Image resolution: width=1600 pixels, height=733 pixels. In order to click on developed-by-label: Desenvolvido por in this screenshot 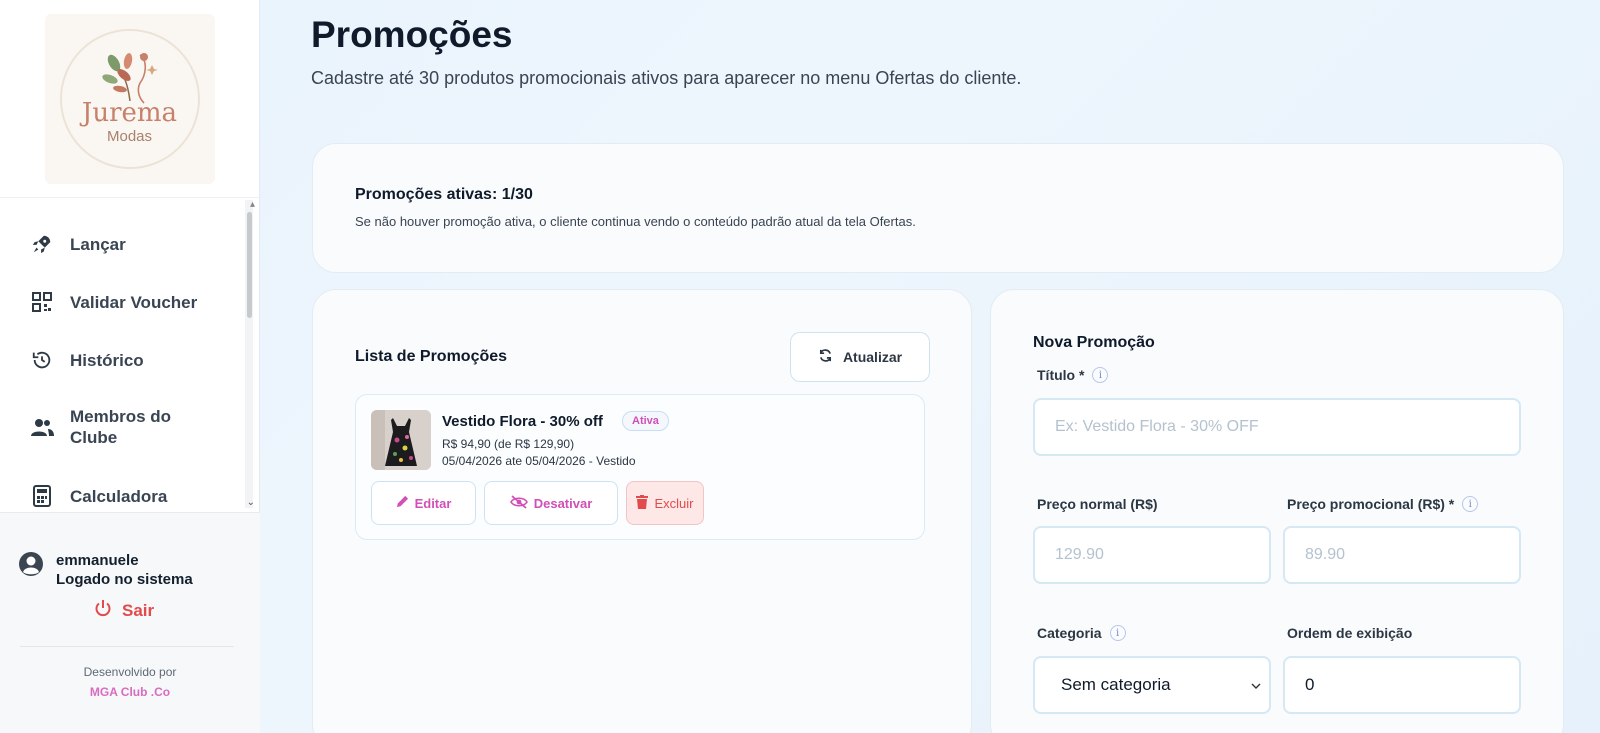, I will do `click(130, 672)`.